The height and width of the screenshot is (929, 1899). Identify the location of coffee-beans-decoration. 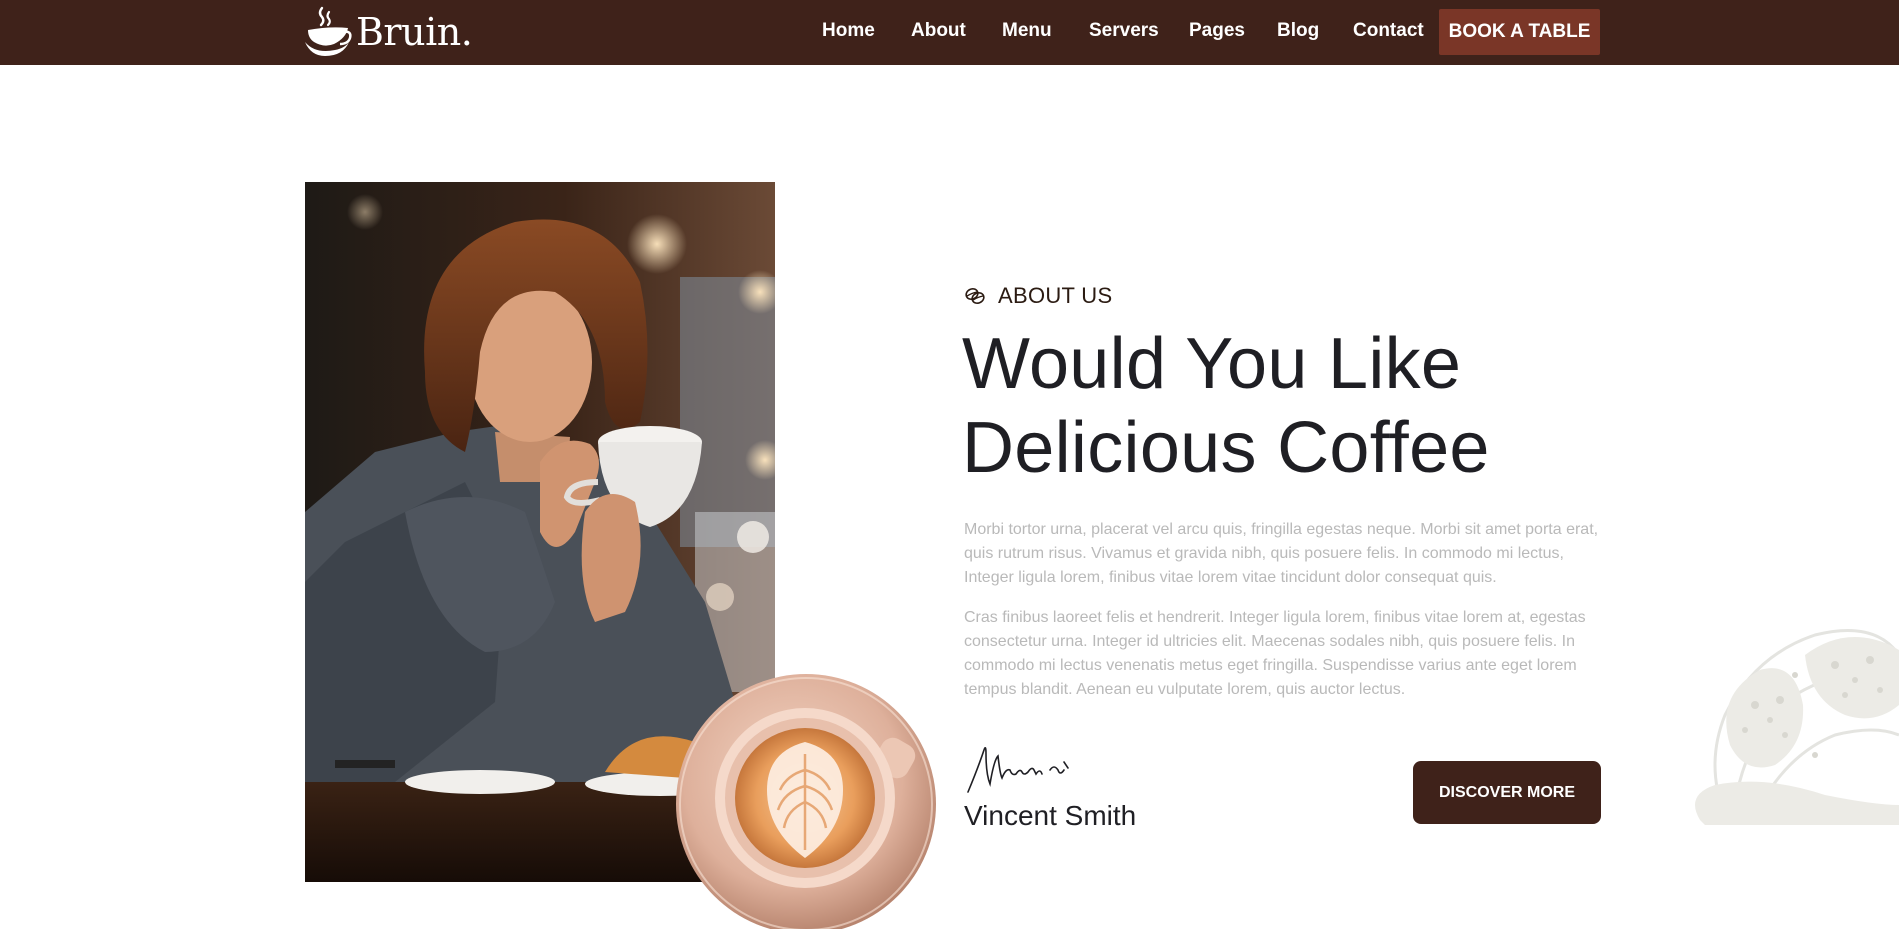
(1792, 720).